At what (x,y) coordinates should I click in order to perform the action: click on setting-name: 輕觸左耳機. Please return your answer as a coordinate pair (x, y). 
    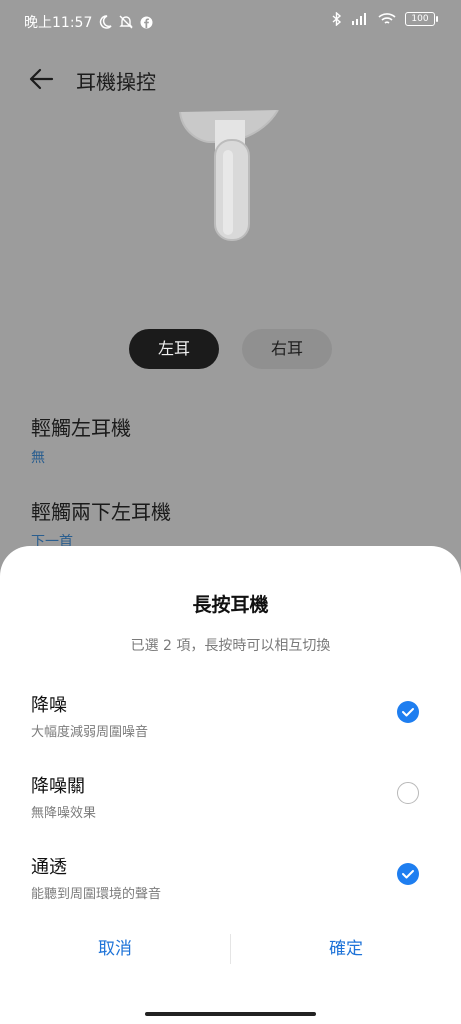
    Looking at the image, I should click on (81, 428).